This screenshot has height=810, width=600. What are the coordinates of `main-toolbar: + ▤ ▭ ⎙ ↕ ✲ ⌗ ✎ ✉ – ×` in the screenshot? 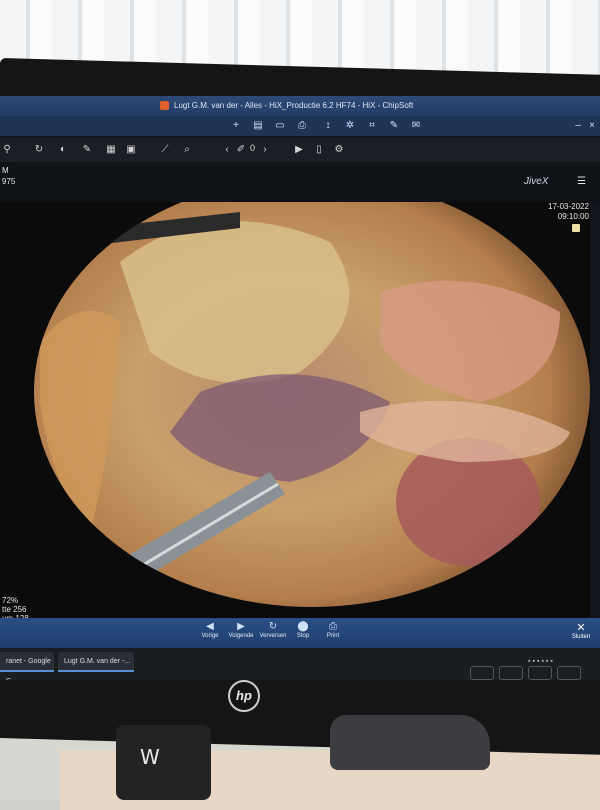 It's located at (300, 126).